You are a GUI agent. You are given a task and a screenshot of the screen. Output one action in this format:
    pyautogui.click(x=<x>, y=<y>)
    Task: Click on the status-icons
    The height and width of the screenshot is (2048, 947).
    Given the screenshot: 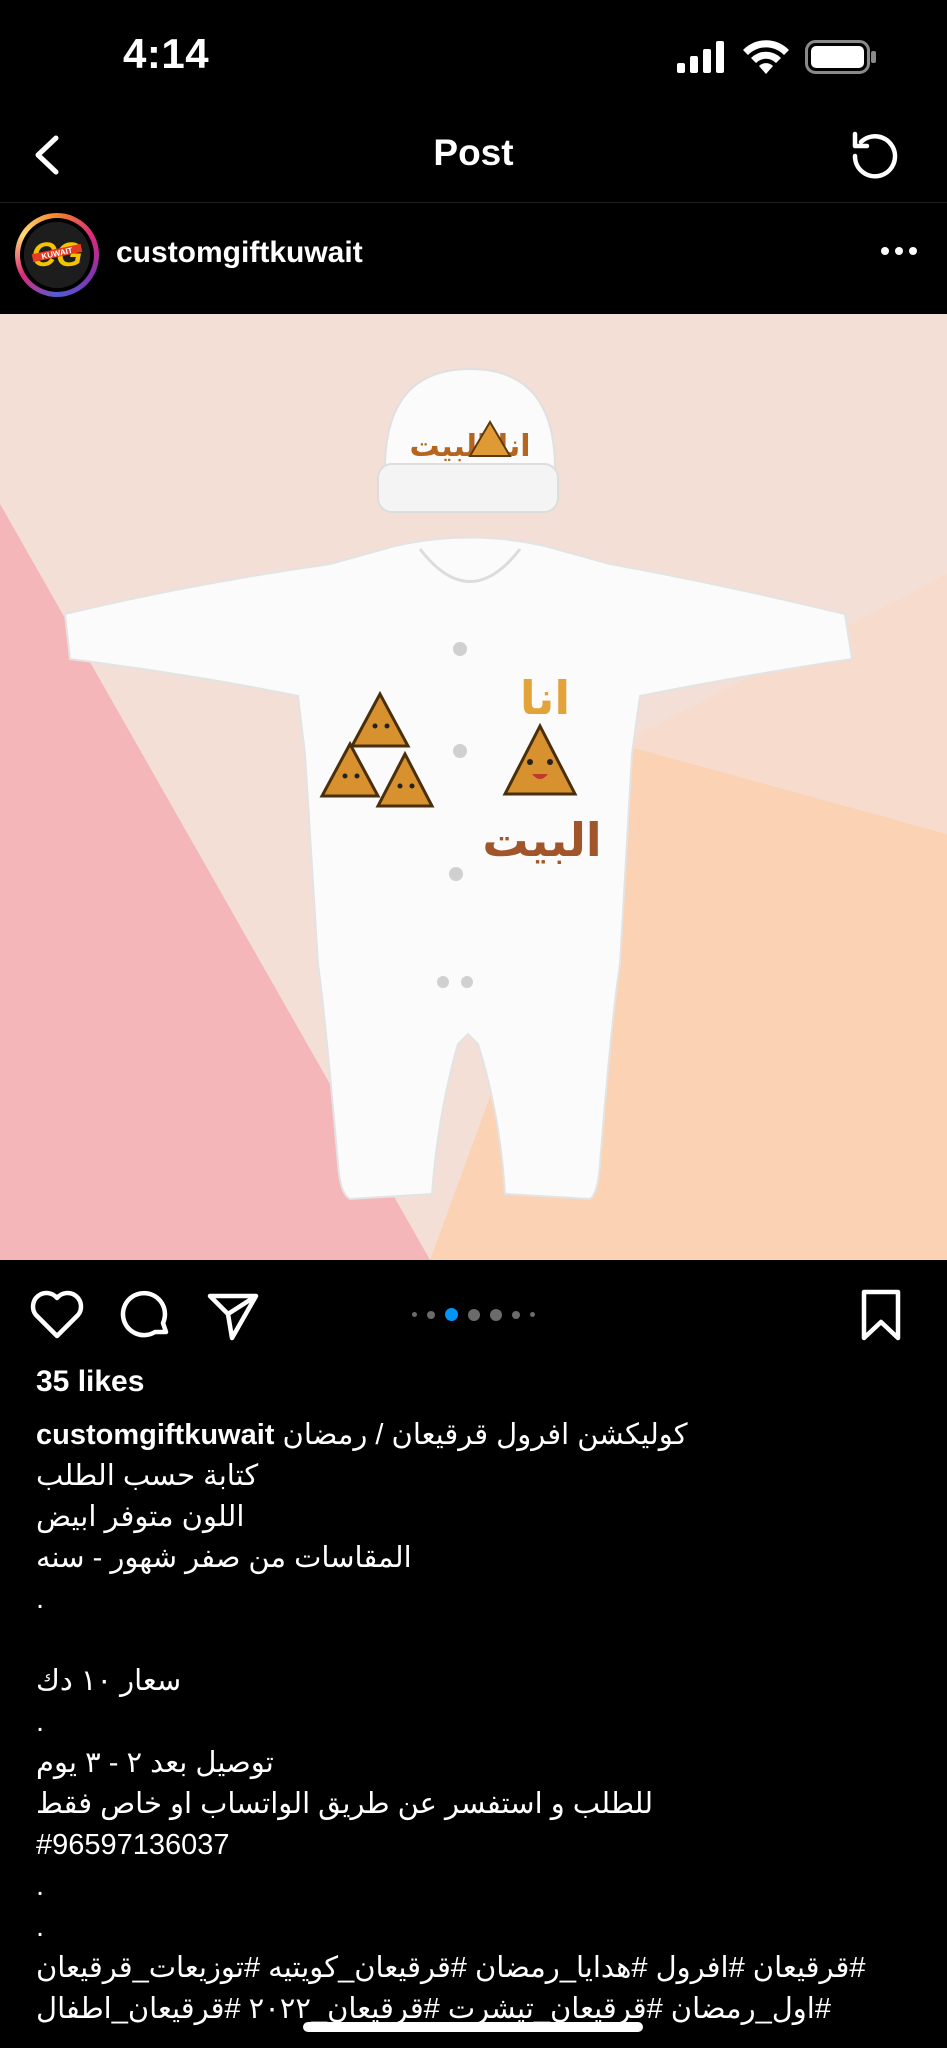 What is the action you would take?
    pyautogui.click(x=777, y=57)
    